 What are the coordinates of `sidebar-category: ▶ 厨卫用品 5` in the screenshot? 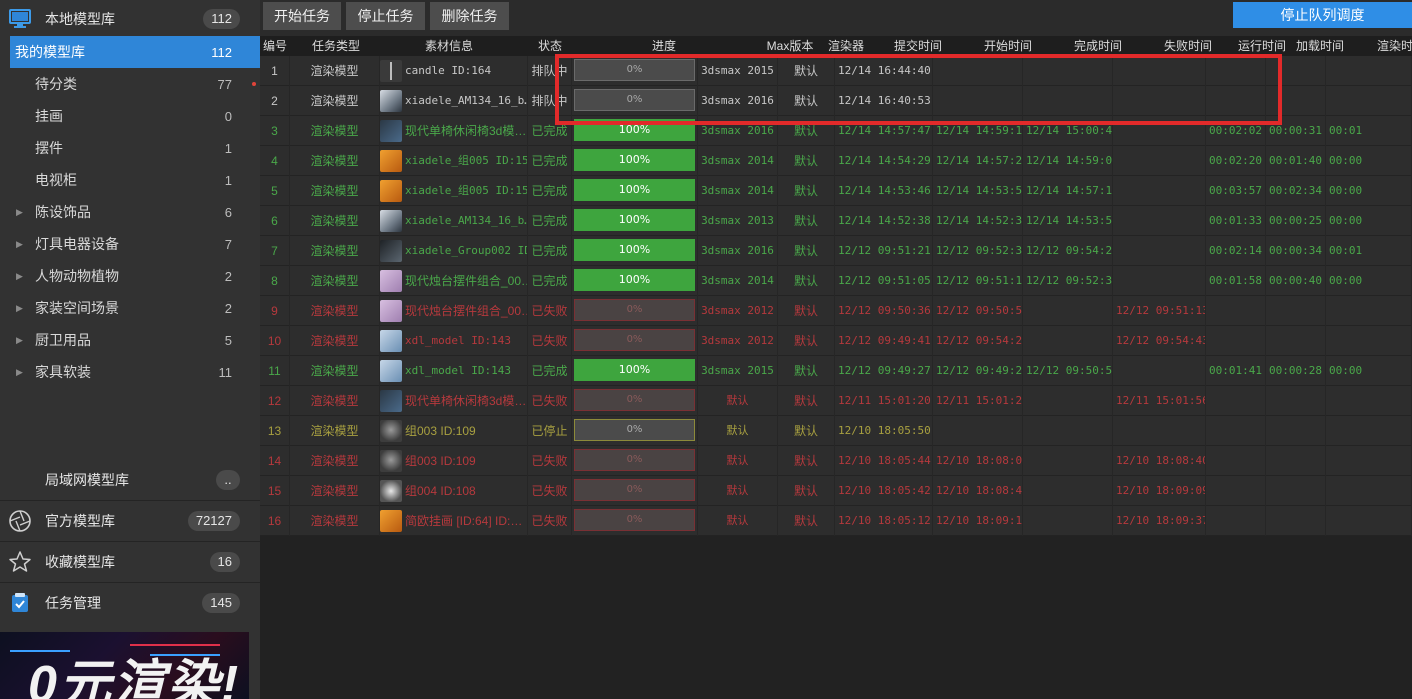 It's located at (130, 340).